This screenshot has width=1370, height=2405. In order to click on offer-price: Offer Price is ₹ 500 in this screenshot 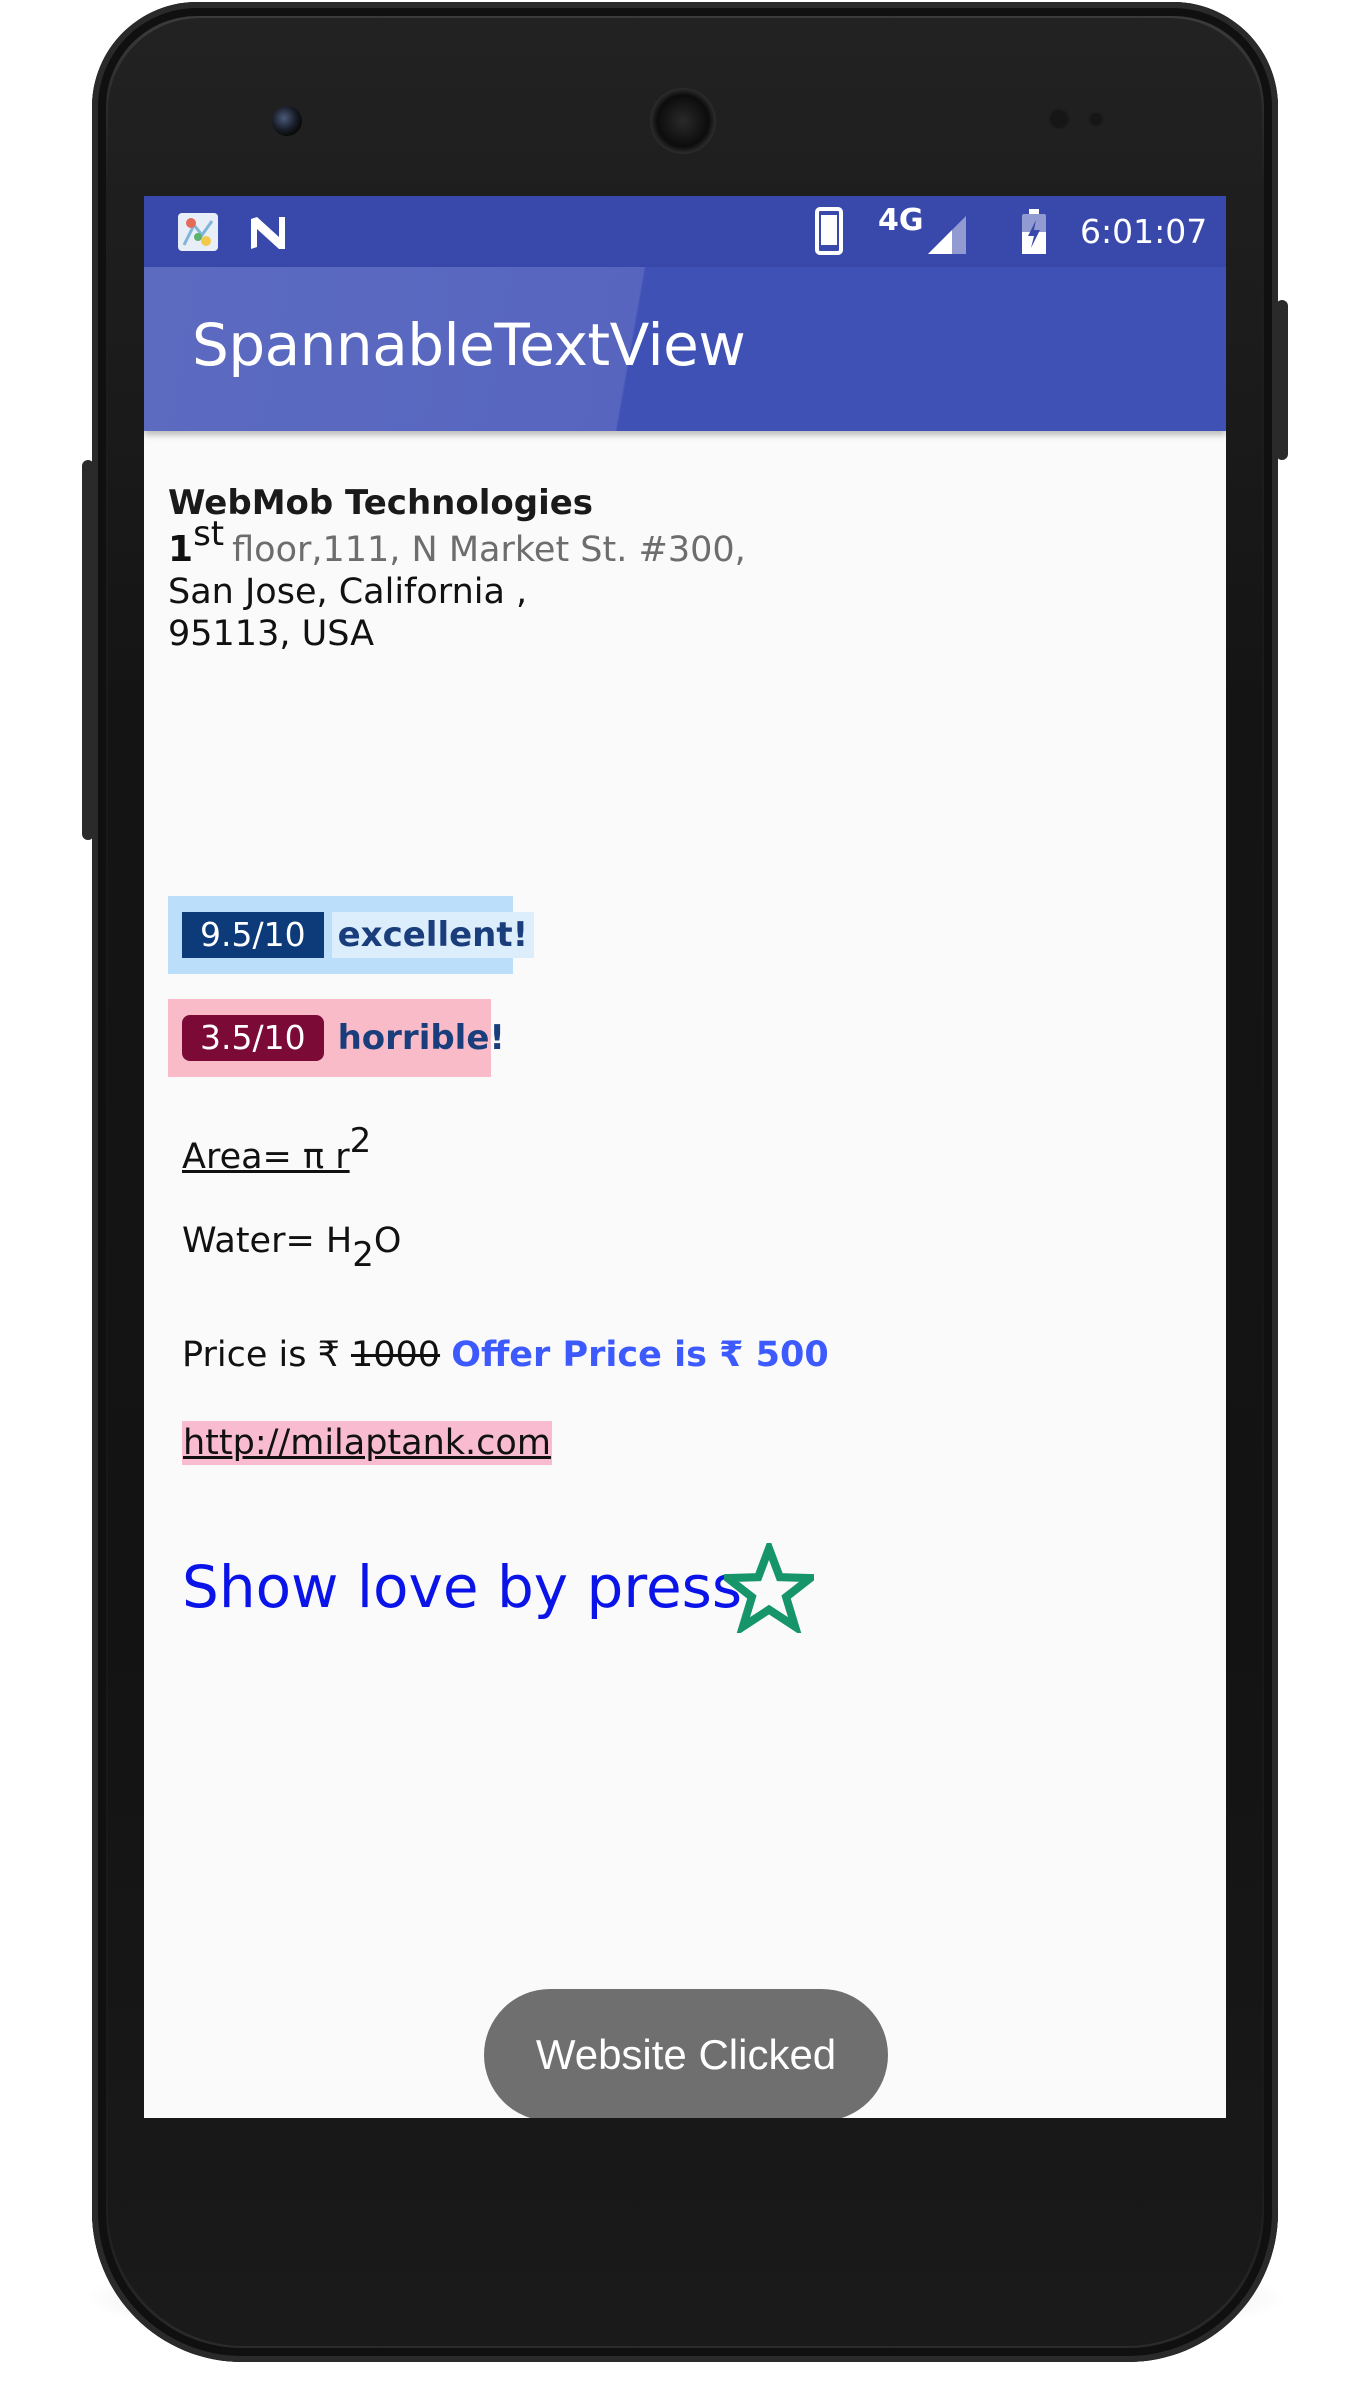, I will do `click(640, 1355)`.